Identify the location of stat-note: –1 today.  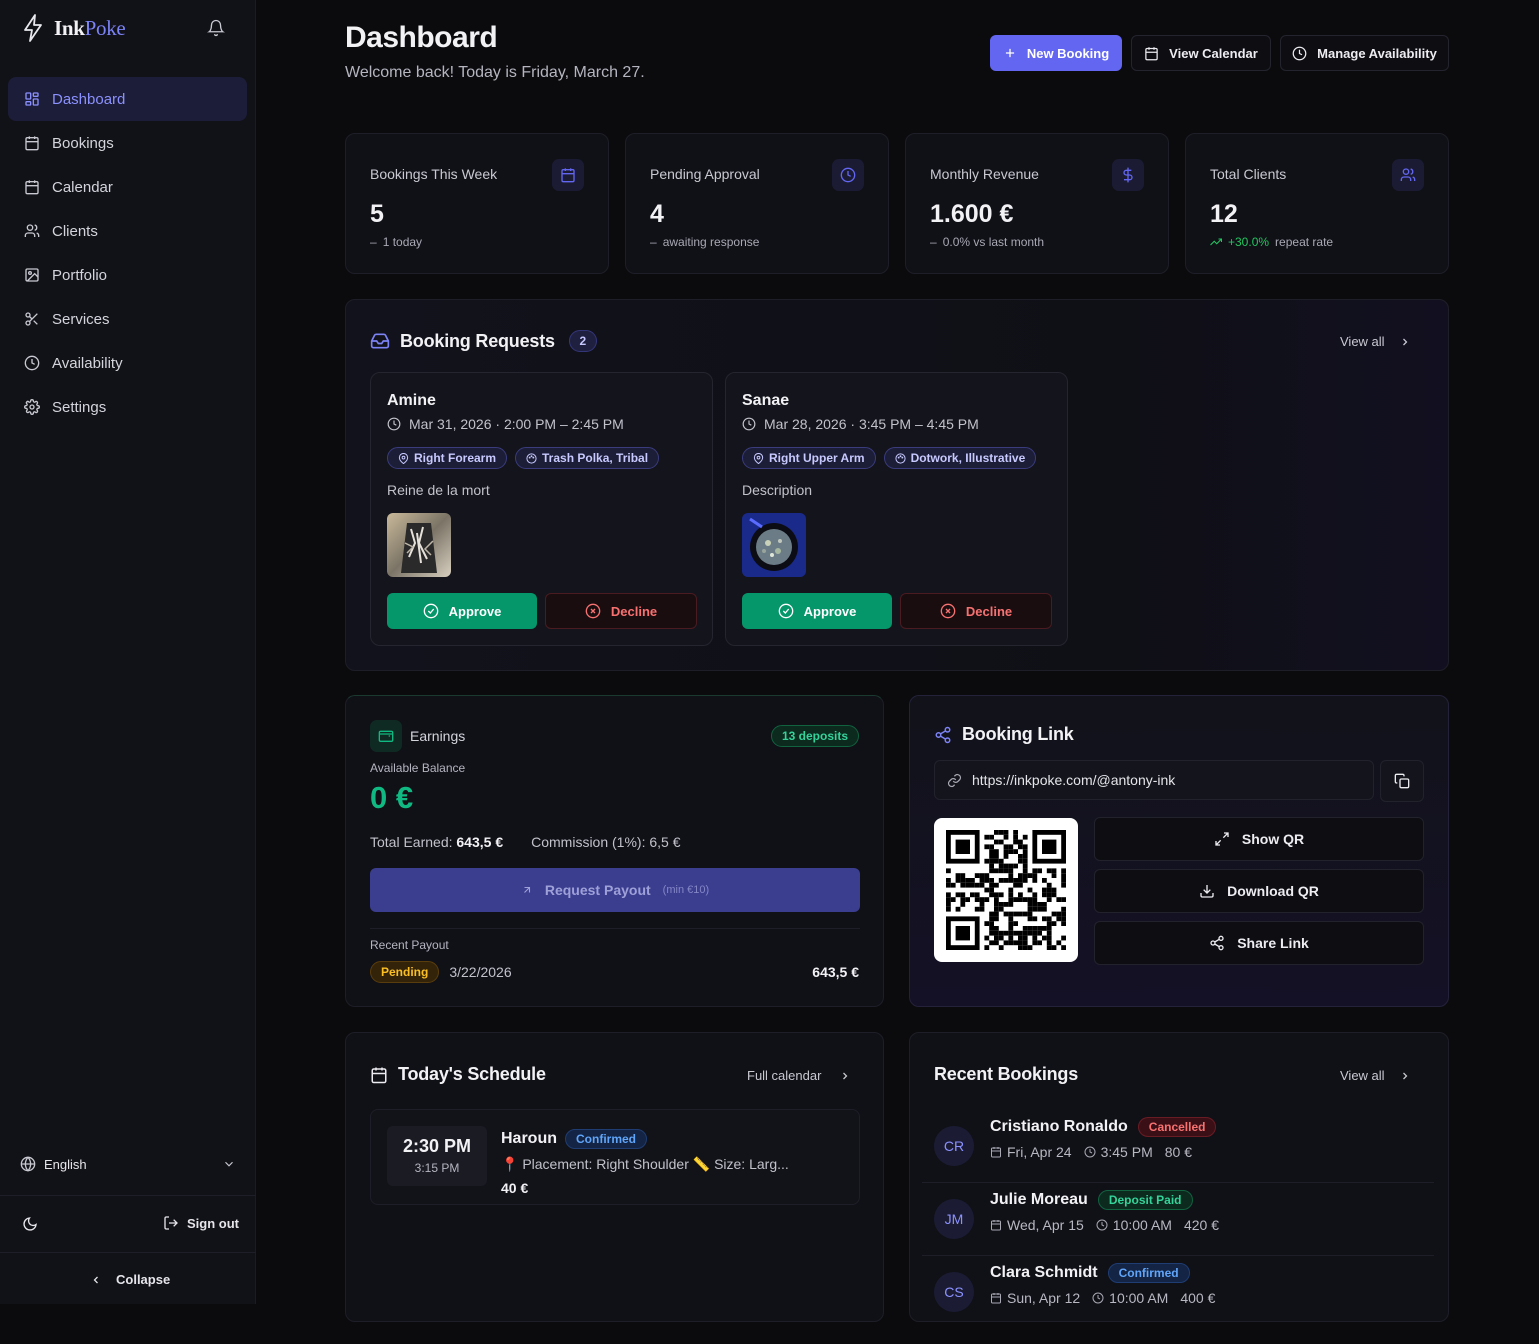
(396, 242).